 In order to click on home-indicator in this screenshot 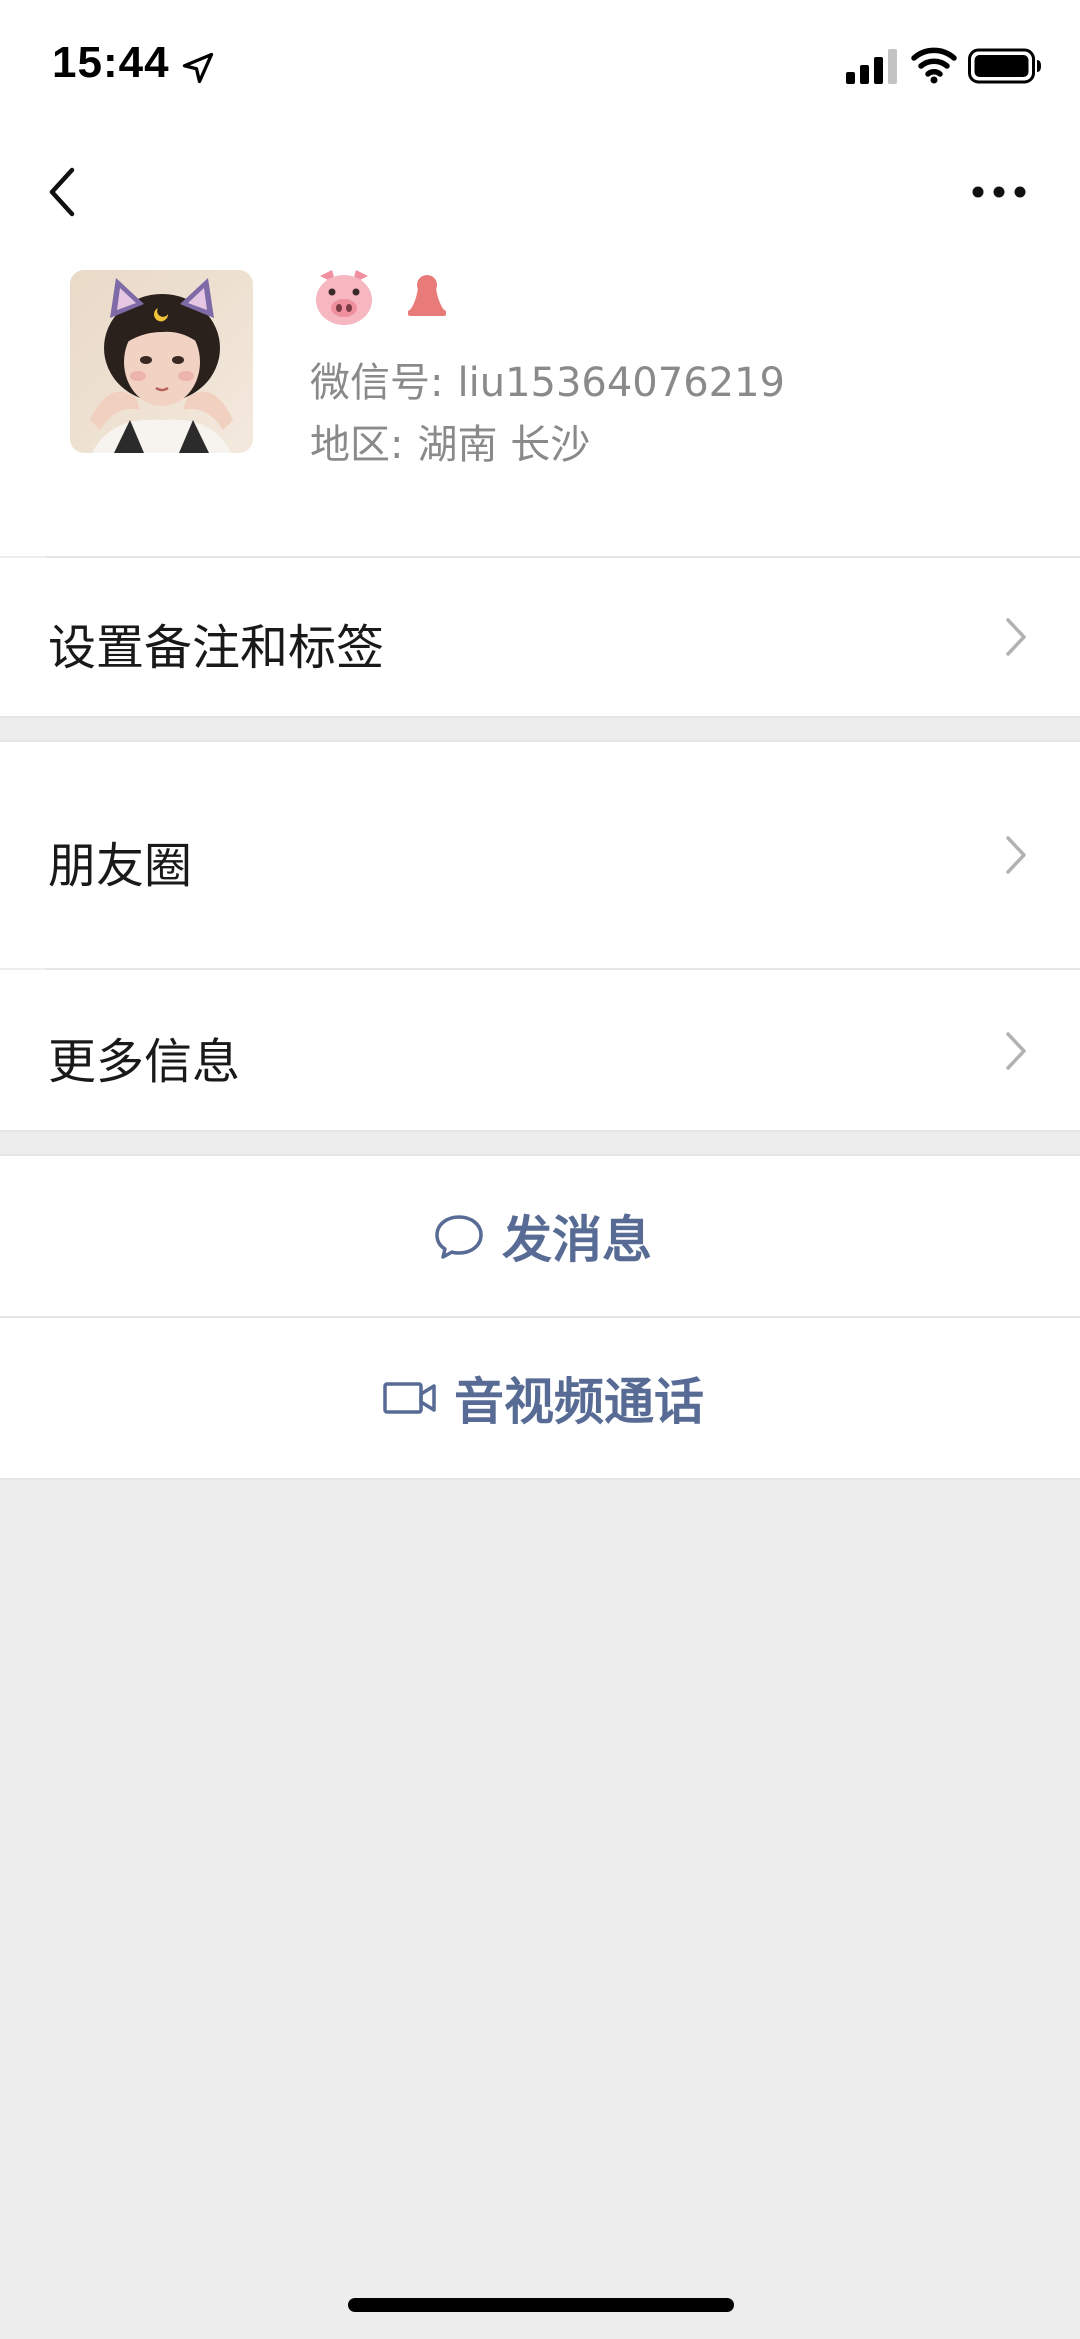, I will do `click(541, 2305)`.